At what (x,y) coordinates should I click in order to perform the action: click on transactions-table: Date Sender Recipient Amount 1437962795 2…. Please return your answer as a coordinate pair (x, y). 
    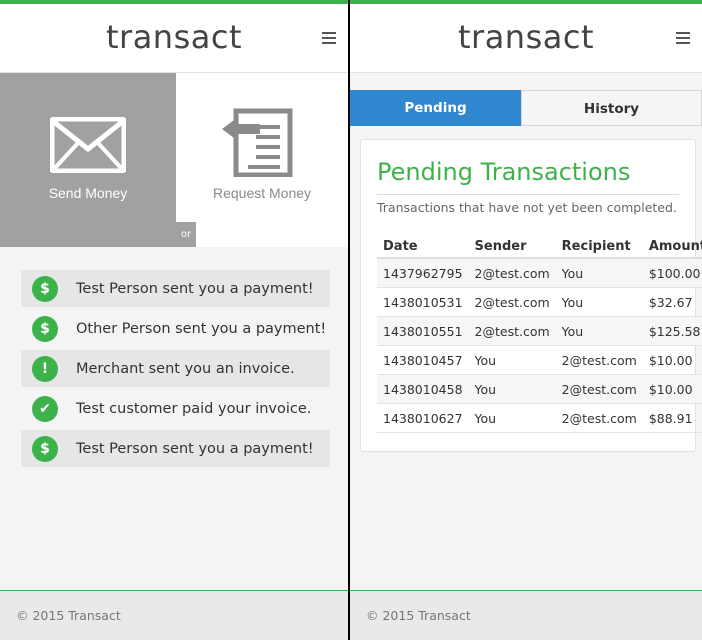
    Looking at the image, I should click on (539, 334).